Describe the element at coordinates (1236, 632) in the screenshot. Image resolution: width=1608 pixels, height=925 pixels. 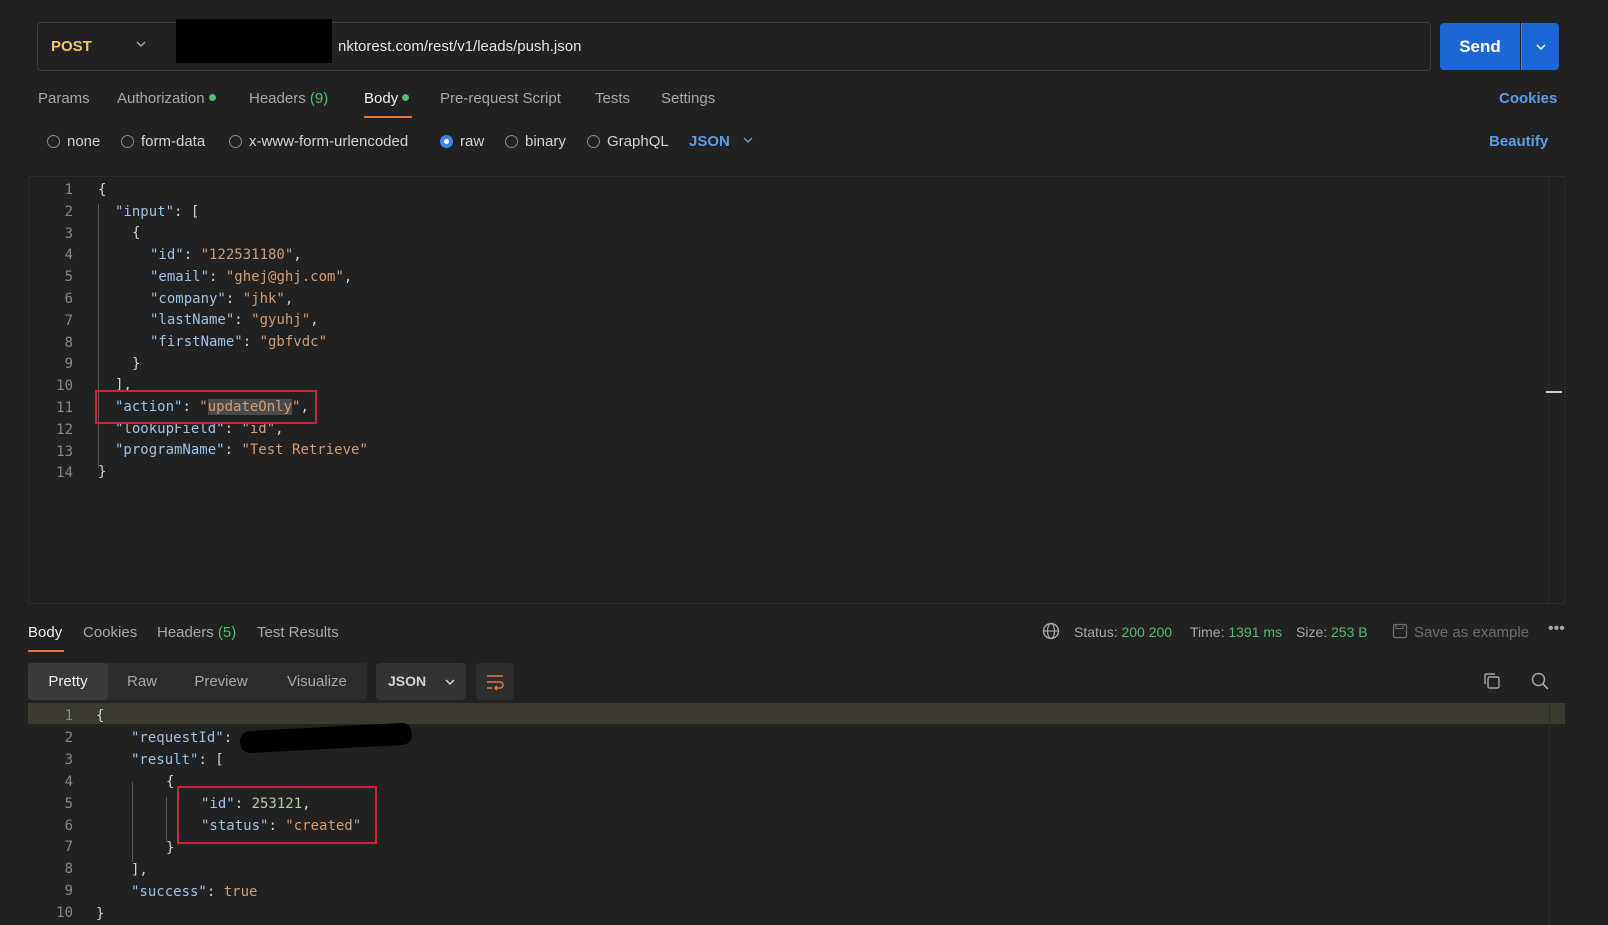
I see `time-readout: Time: 1391 ms` at that location.